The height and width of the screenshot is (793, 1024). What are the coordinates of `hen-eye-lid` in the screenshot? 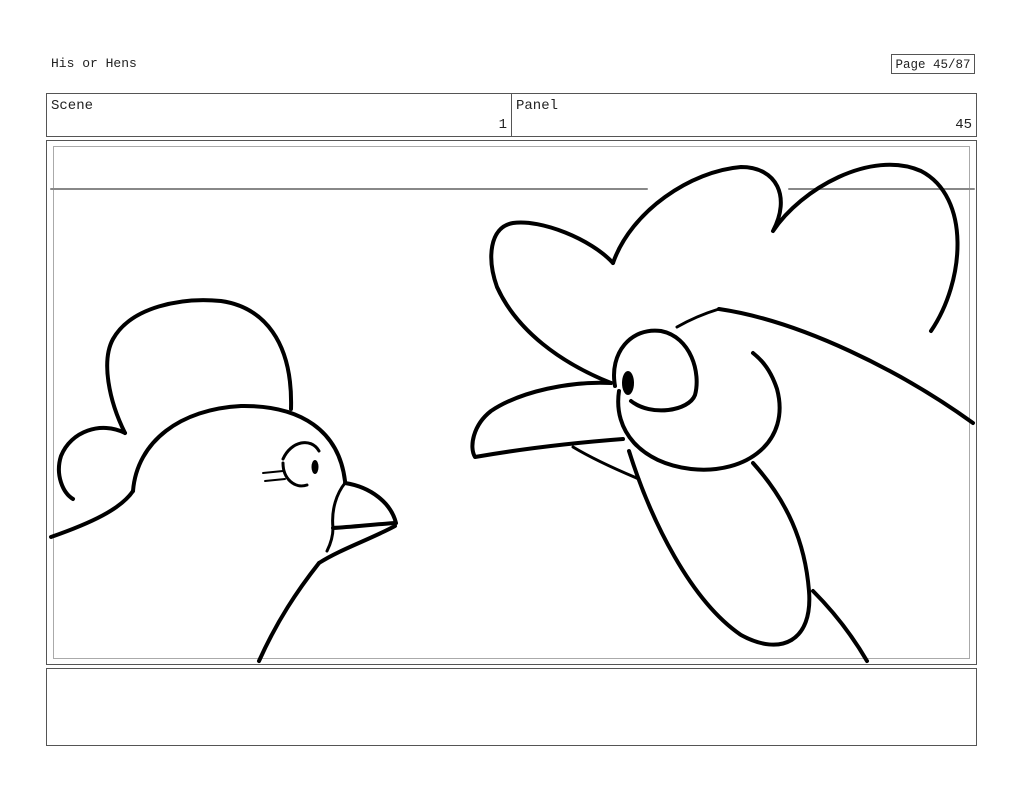 It's located at (295, 474).